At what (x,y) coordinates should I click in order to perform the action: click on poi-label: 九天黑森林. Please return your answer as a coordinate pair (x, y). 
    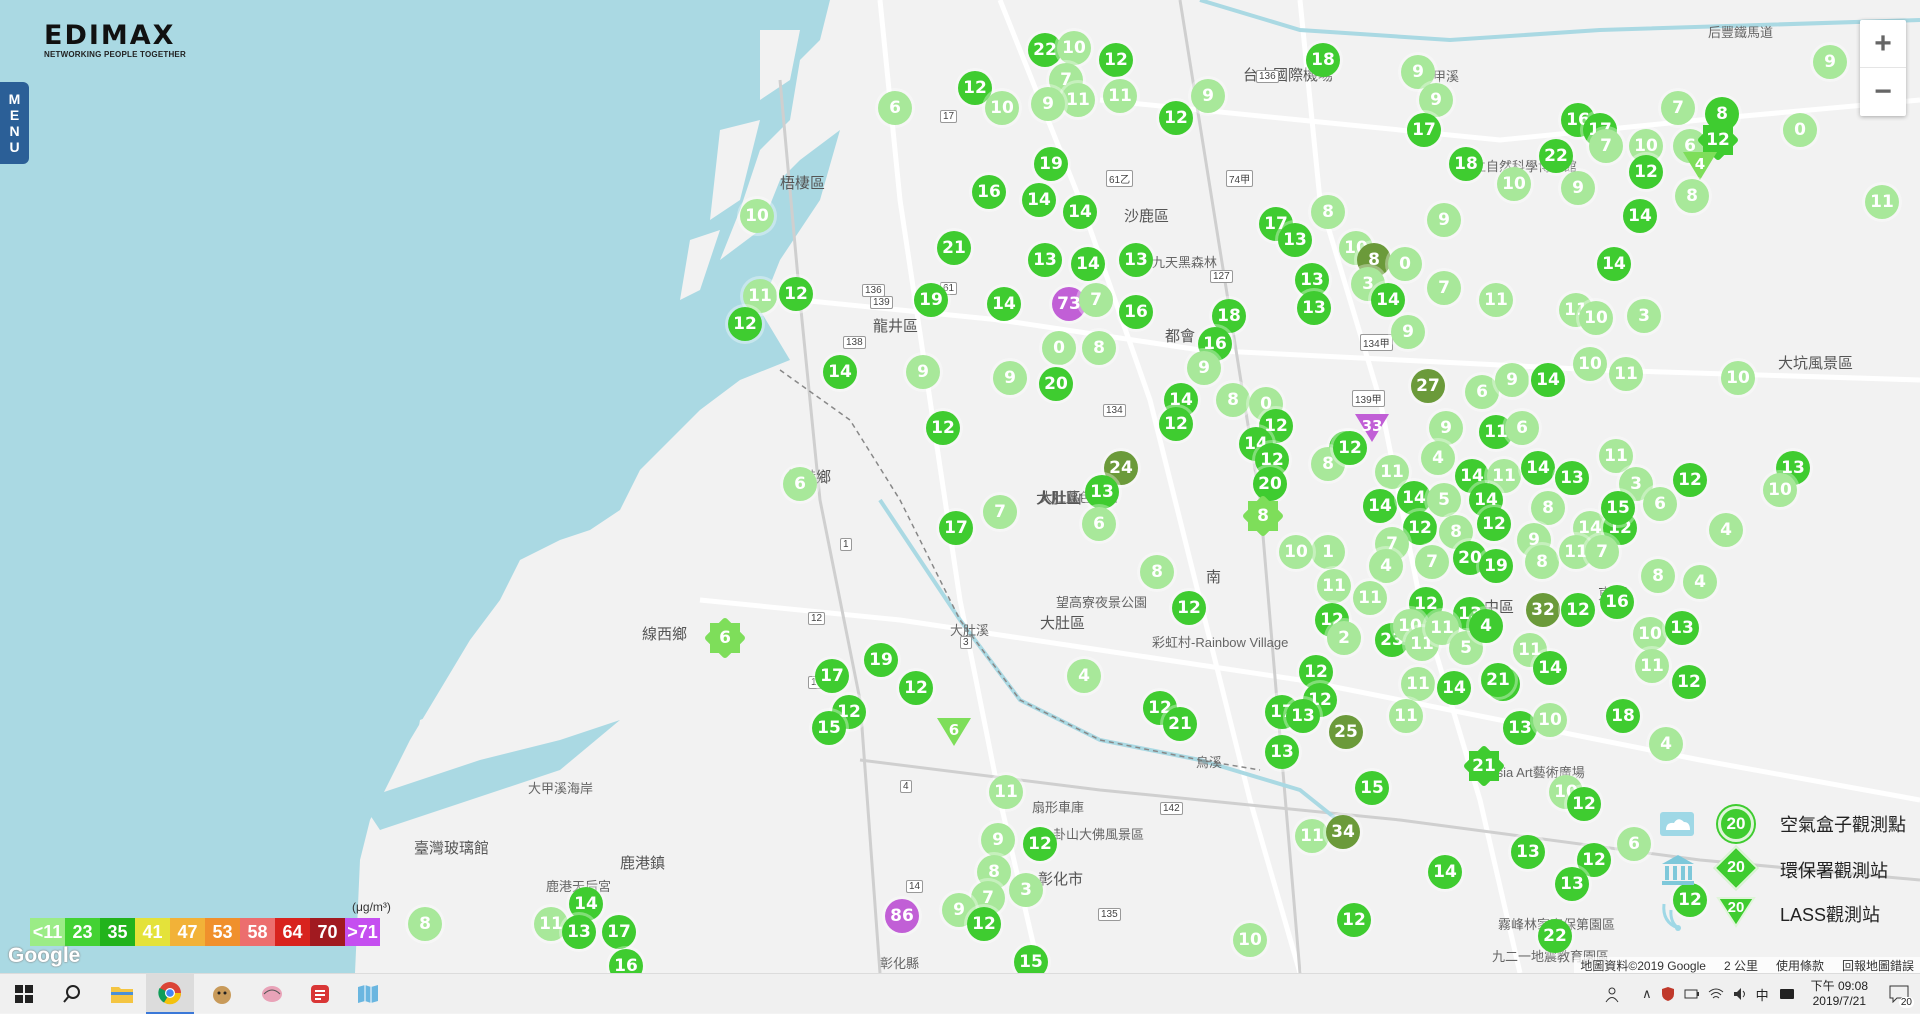
    Looking at the image, I should click on (1184, 261).